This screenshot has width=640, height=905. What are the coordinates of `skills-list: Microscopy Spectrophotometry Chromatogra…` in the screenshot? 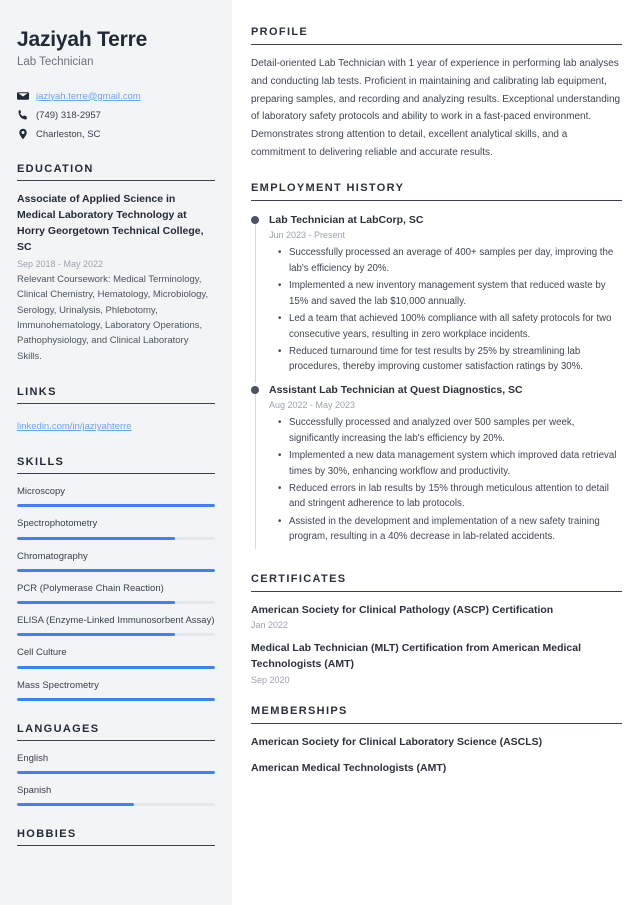 It's located at (116, 593).